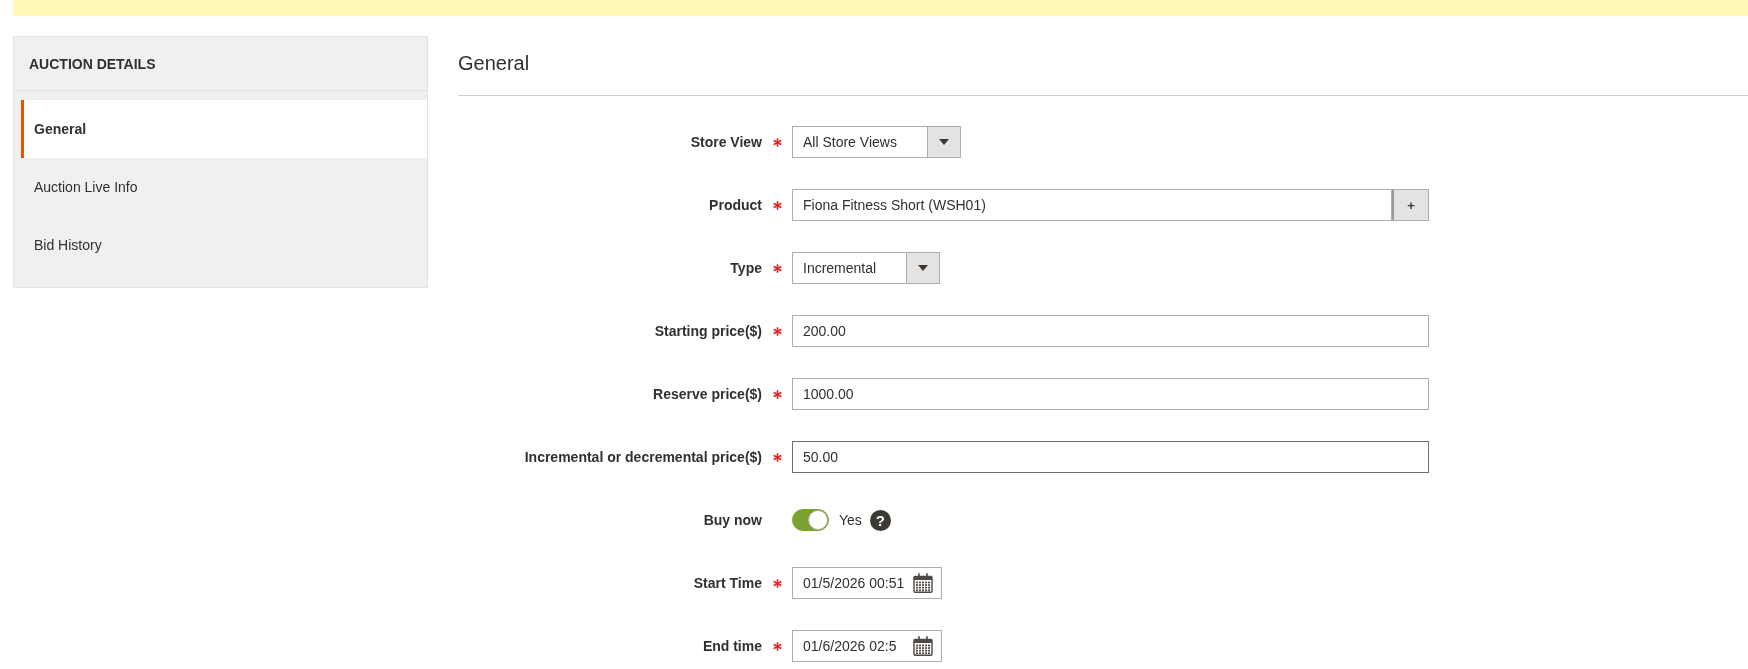  Describe the element at coordinates (224, 129) in the screenshot. I see `sidebar-tab: General` at that location.